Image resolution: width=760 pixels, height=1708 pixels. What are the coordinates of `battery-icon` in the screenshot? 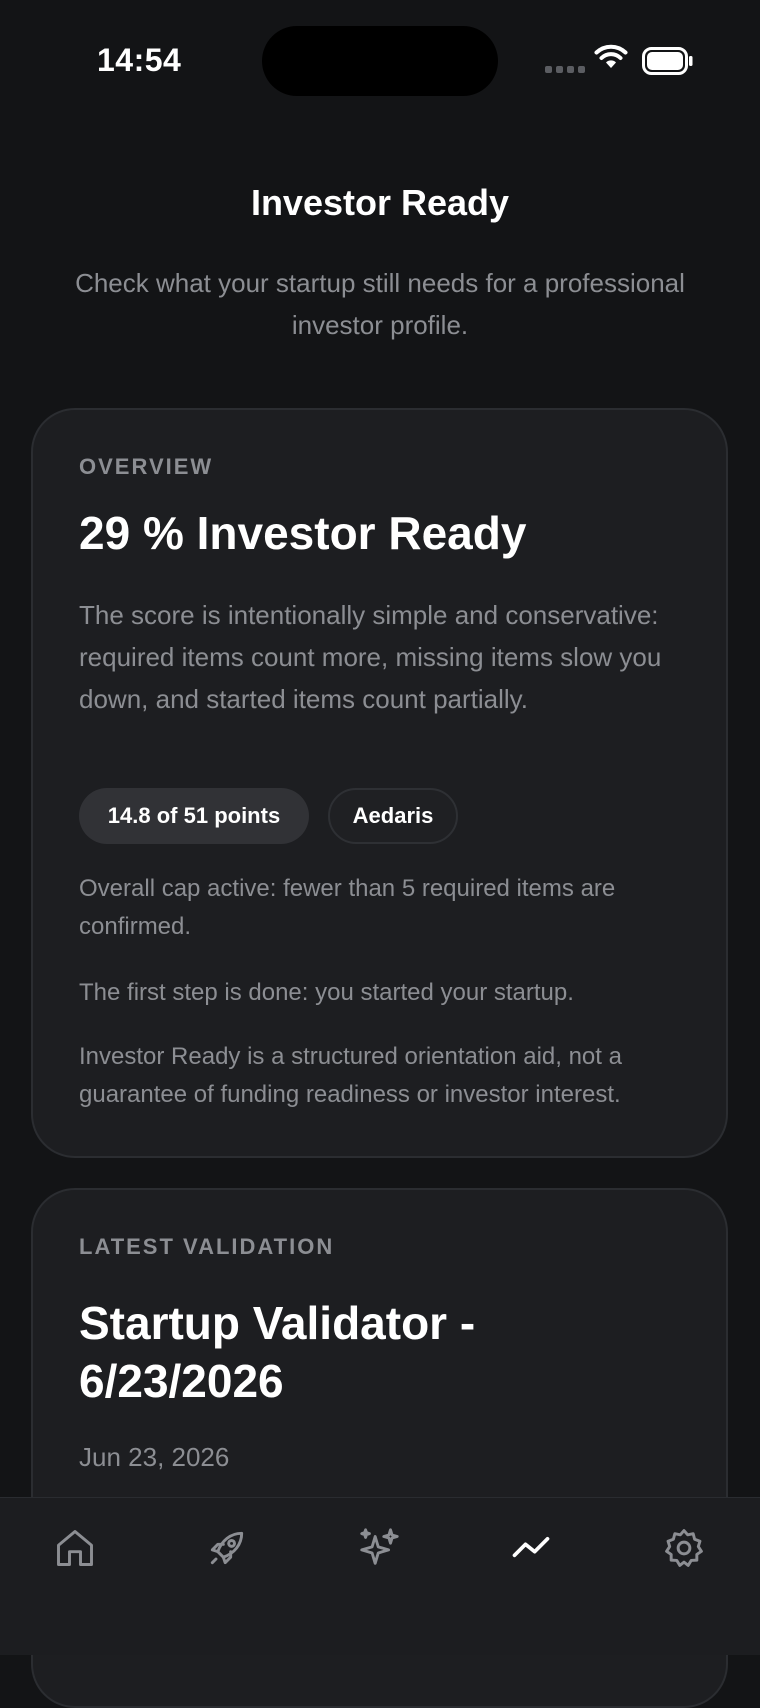 It's located at (667, 61).